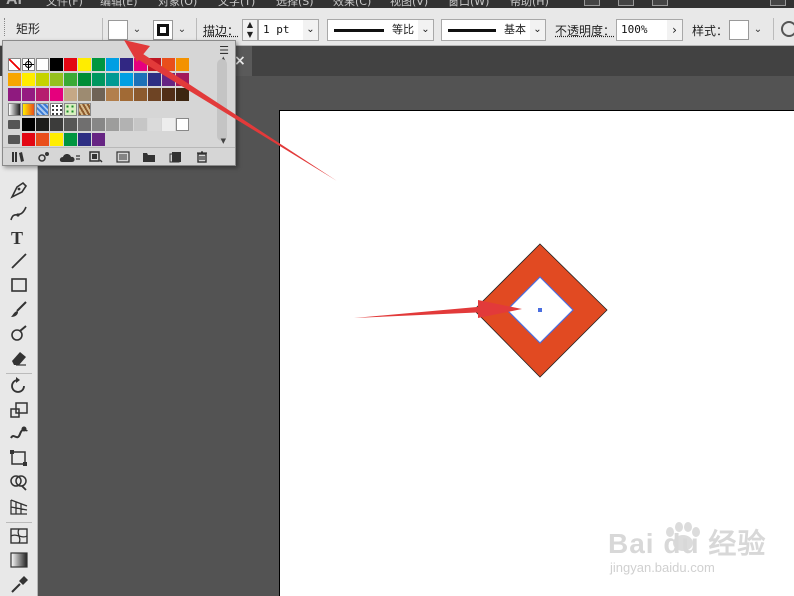 This screenshot has width=794, height=596. What do you see at coordinates (20, 459) in the screenshot?
I see `free-transform-tool-icon` at bounding box center [20, 459].